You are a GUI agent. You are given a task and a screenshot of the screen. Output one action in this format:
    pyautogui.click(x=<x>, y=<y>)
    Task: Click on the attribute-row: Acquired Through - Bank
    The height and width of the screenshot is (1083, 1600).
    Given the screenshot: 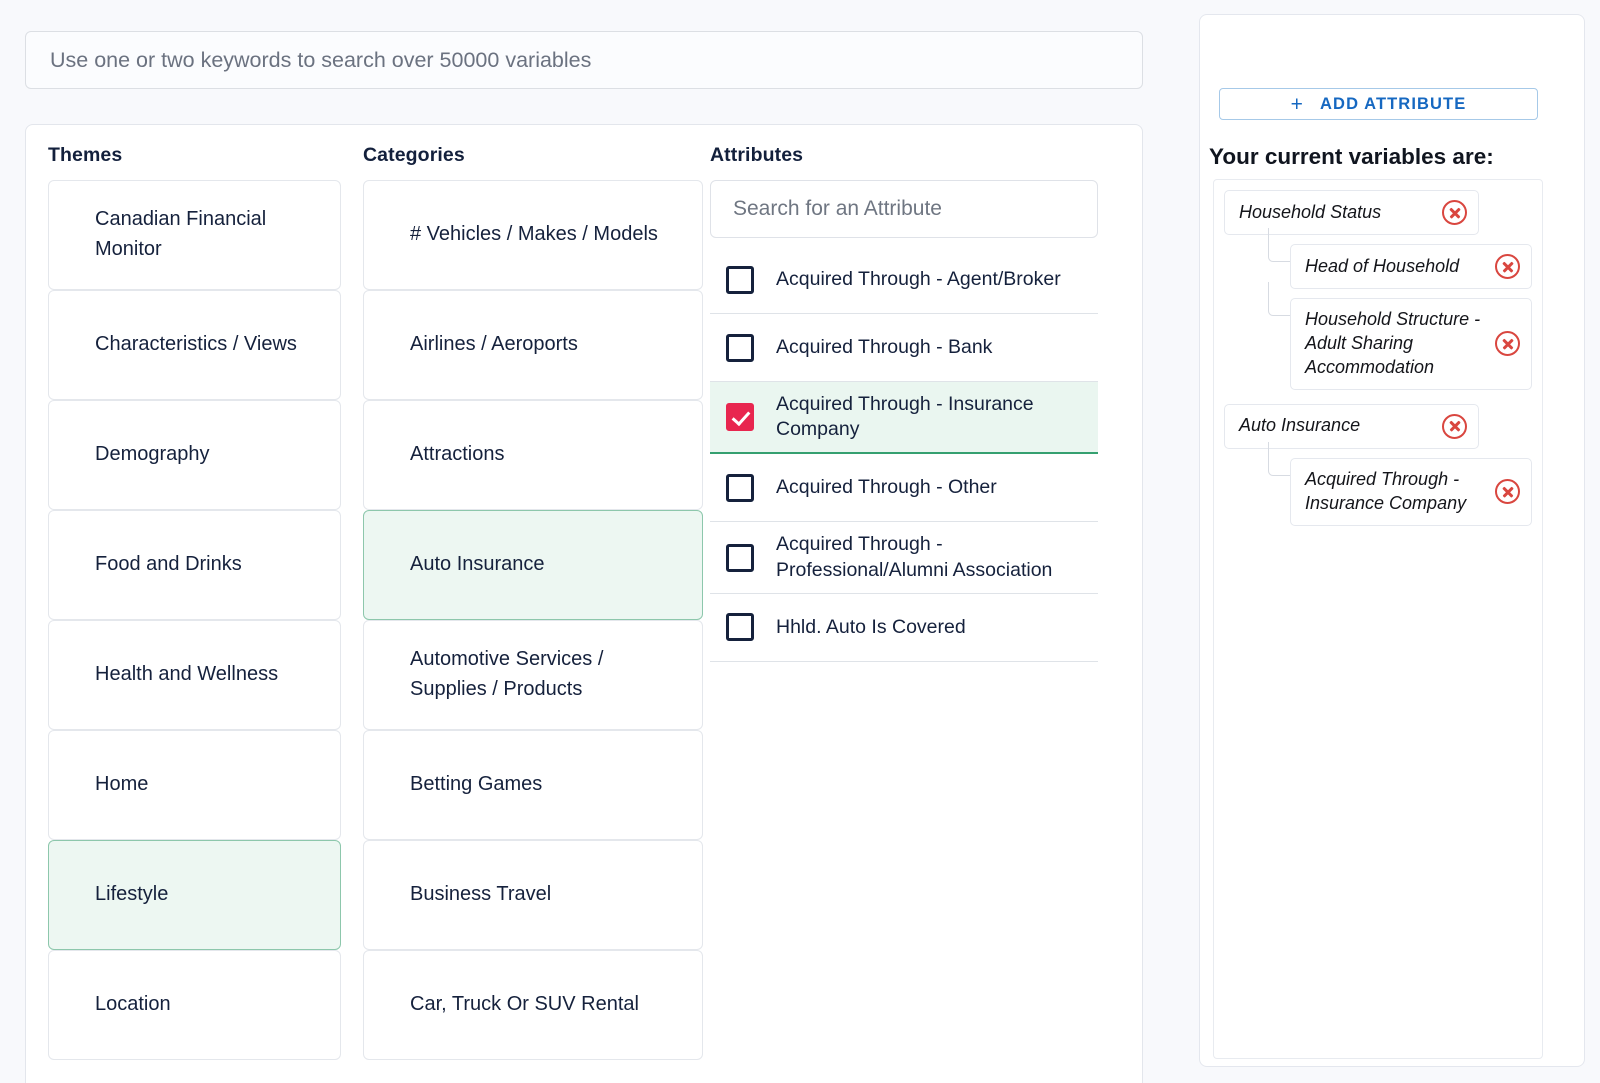 What is the action you would take?
    pyautogui.click(x=904, y=348)
    